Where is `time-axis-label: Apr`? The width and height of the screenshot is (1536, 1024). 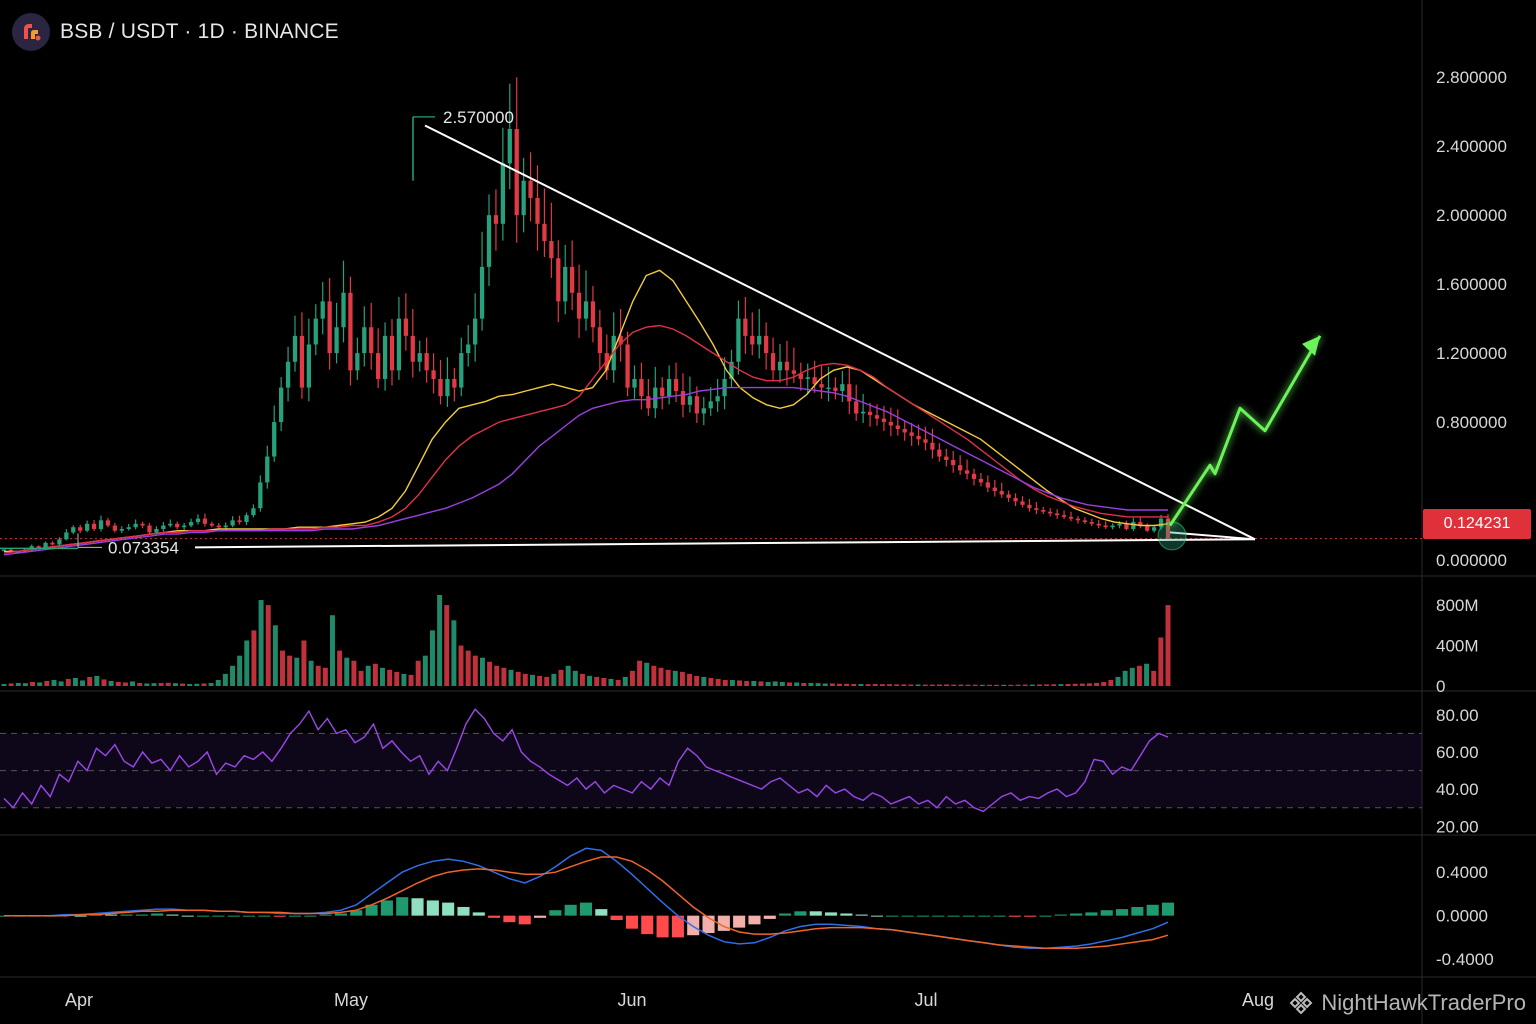 time-axis-label: Apr is located at coordinates (79, 1000).